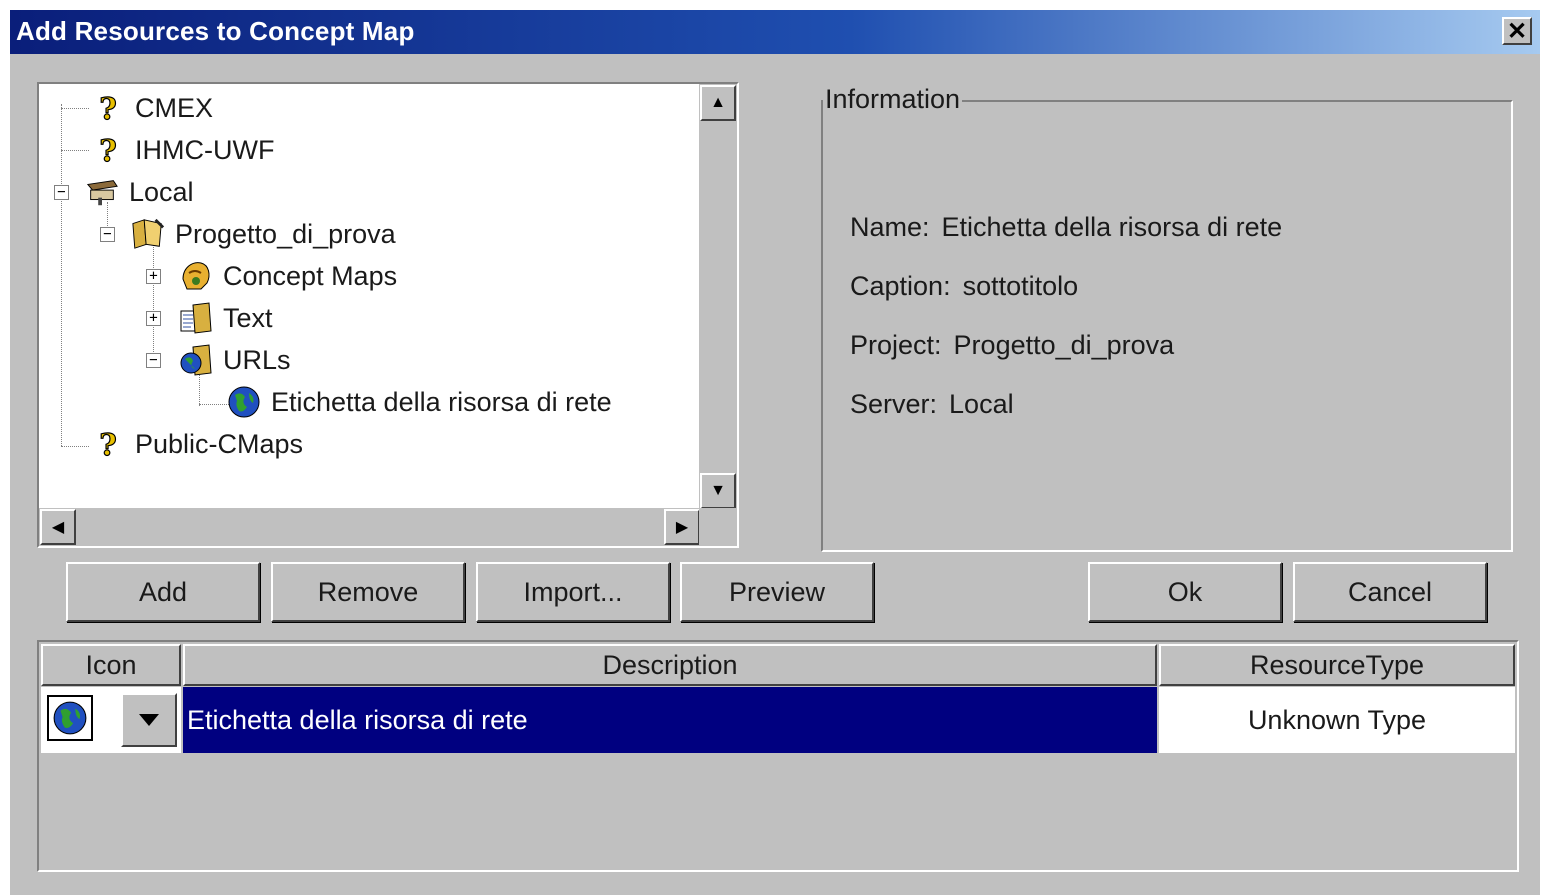  I want to click on arrow-up-icon: ▲, so click(718, 102).